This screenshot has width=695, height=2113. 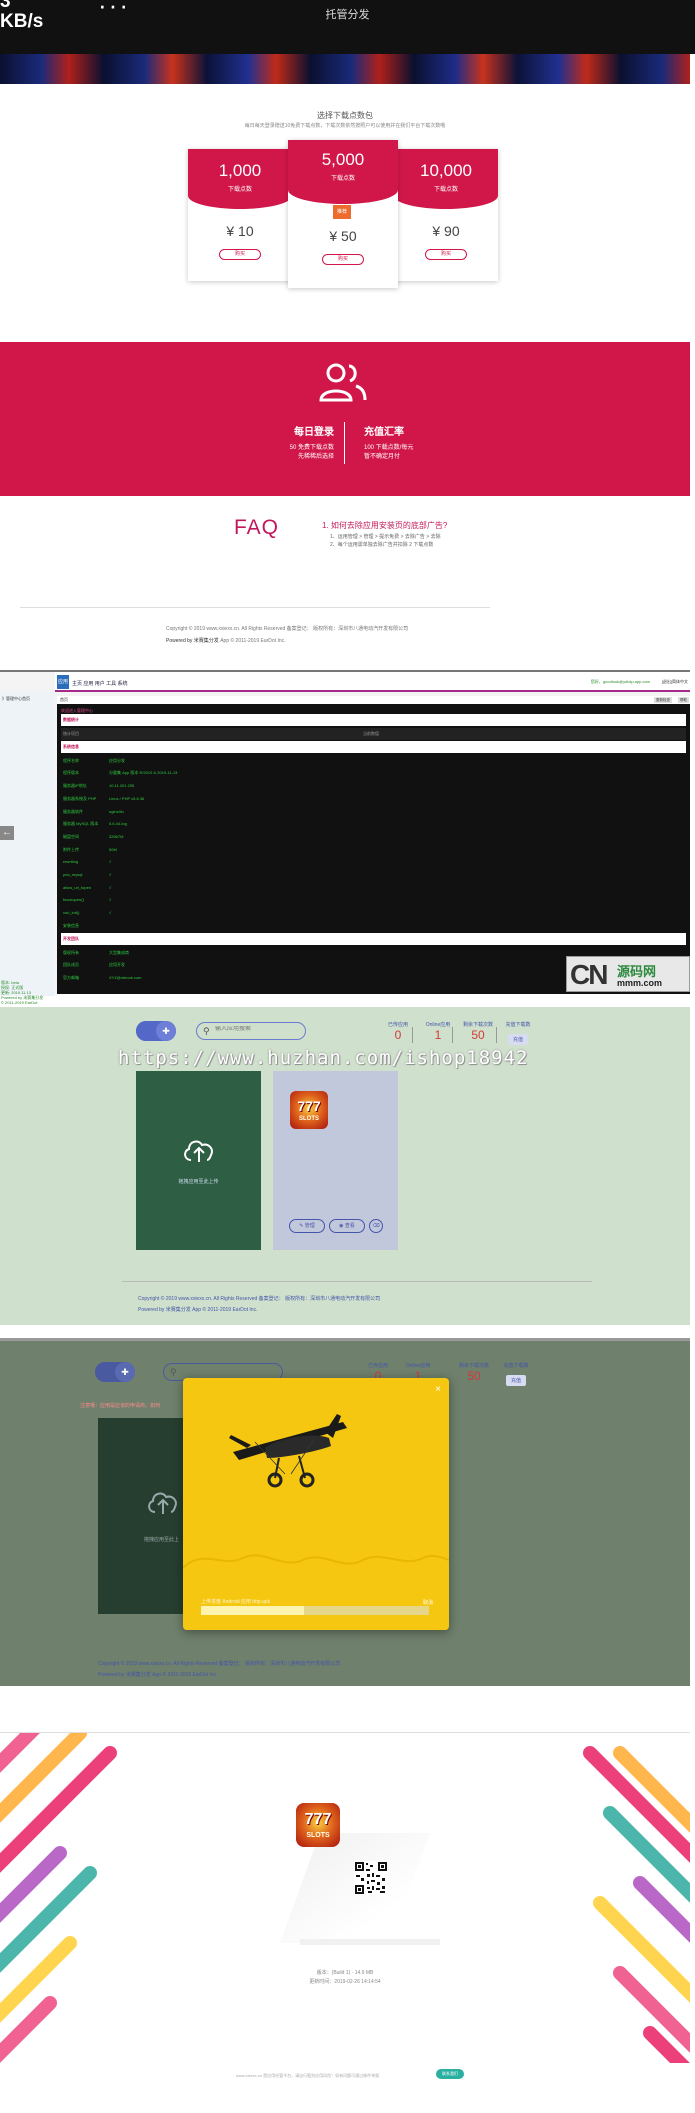 What do you see at coordinates (373, 786) in the screenshot?
I see `admin-info-row: 服务器IP地址 10.11.201.205` at bounding box center [373, 786].